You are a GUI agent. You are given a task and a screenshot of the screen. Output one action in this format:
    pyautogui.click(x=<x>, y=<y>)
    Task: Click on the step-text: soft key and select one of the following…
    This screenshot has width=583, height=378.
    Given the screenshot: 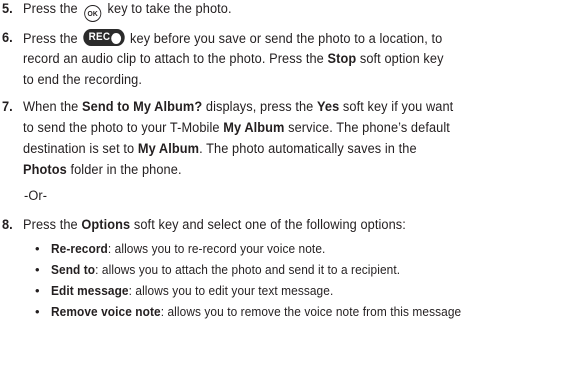 What is the action you would take?
    pyautogui.click(x=268, y=225)
    